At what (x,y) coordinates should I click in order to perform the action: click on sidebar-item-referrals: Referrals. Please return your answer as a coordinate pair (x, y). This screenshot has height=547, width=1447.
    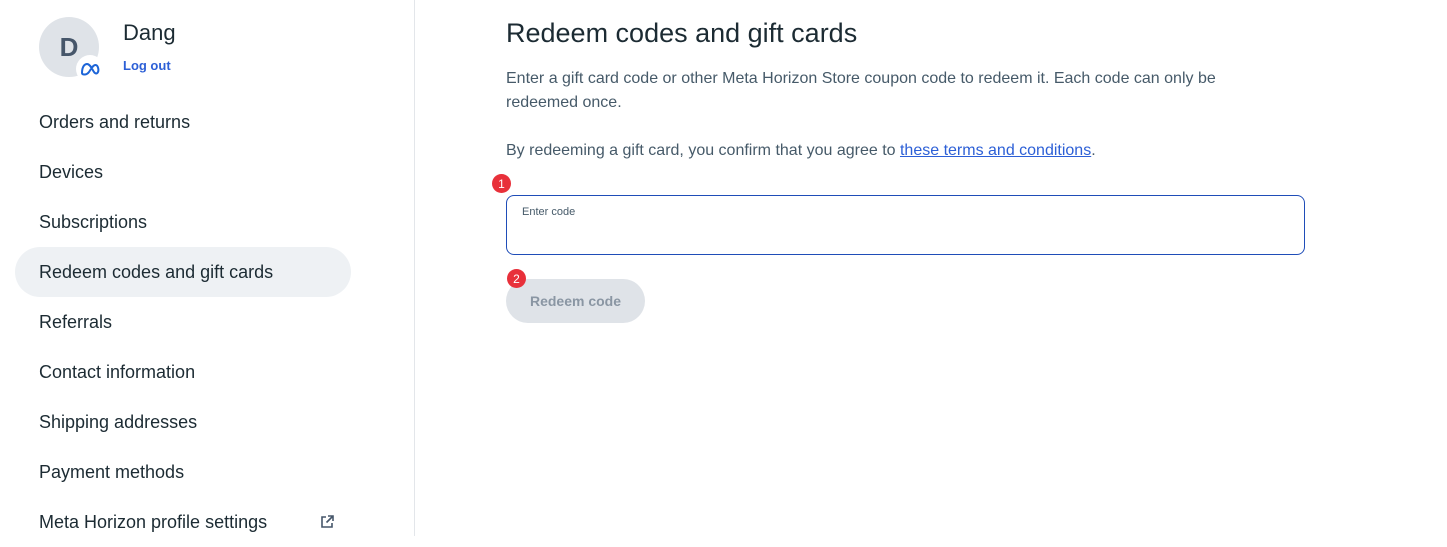
    Looking at the image, I should click on (183, 322).